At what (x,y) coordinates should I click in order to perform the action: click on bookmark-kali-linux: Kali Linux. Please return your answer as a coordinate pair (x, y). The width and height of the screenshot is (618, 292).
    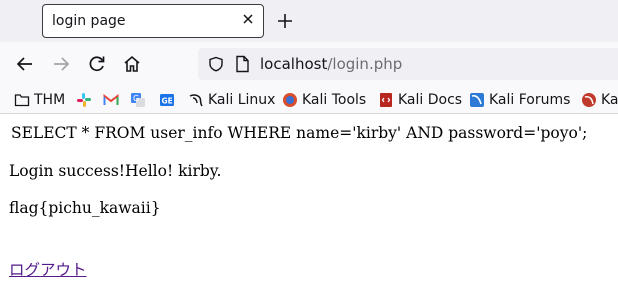
    Looking at the image, I should click on (231, 100).